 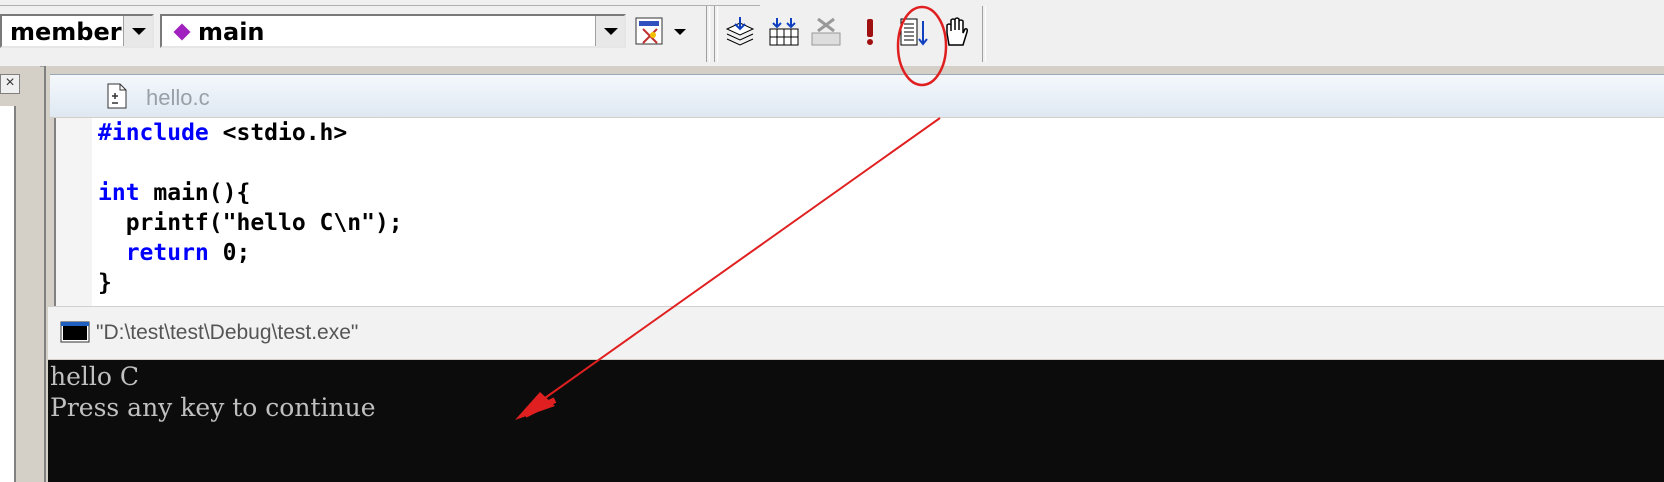 What do you see at coordinates (105, 283) in the screenshot?
I see `code-line: }` at bounding box center [105, 283].